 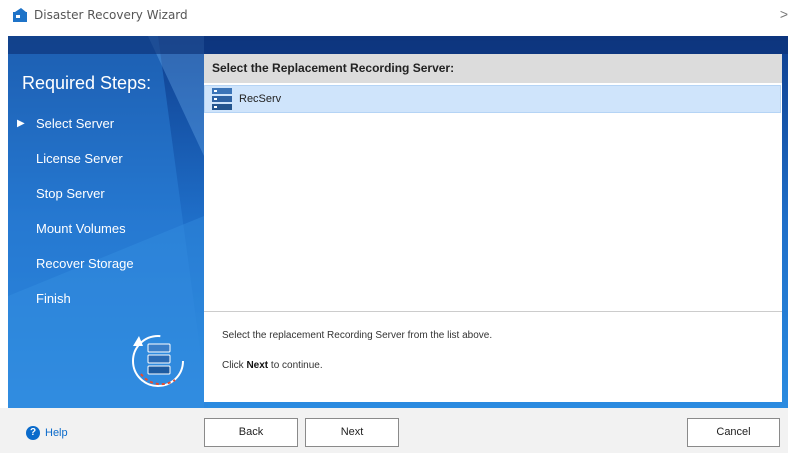 What do you see at coordinates (158, 363) in the screenshot?
I see `recovery-server-icon` at bounding box center [158, 363].